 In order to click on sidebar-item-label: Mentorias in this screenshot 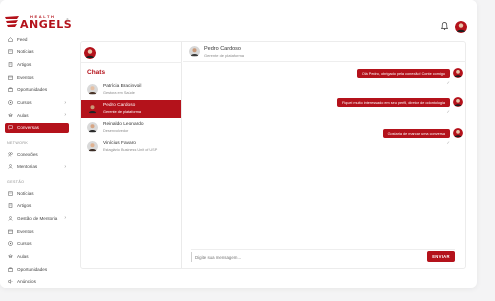, I will do `click(27, 167)`.